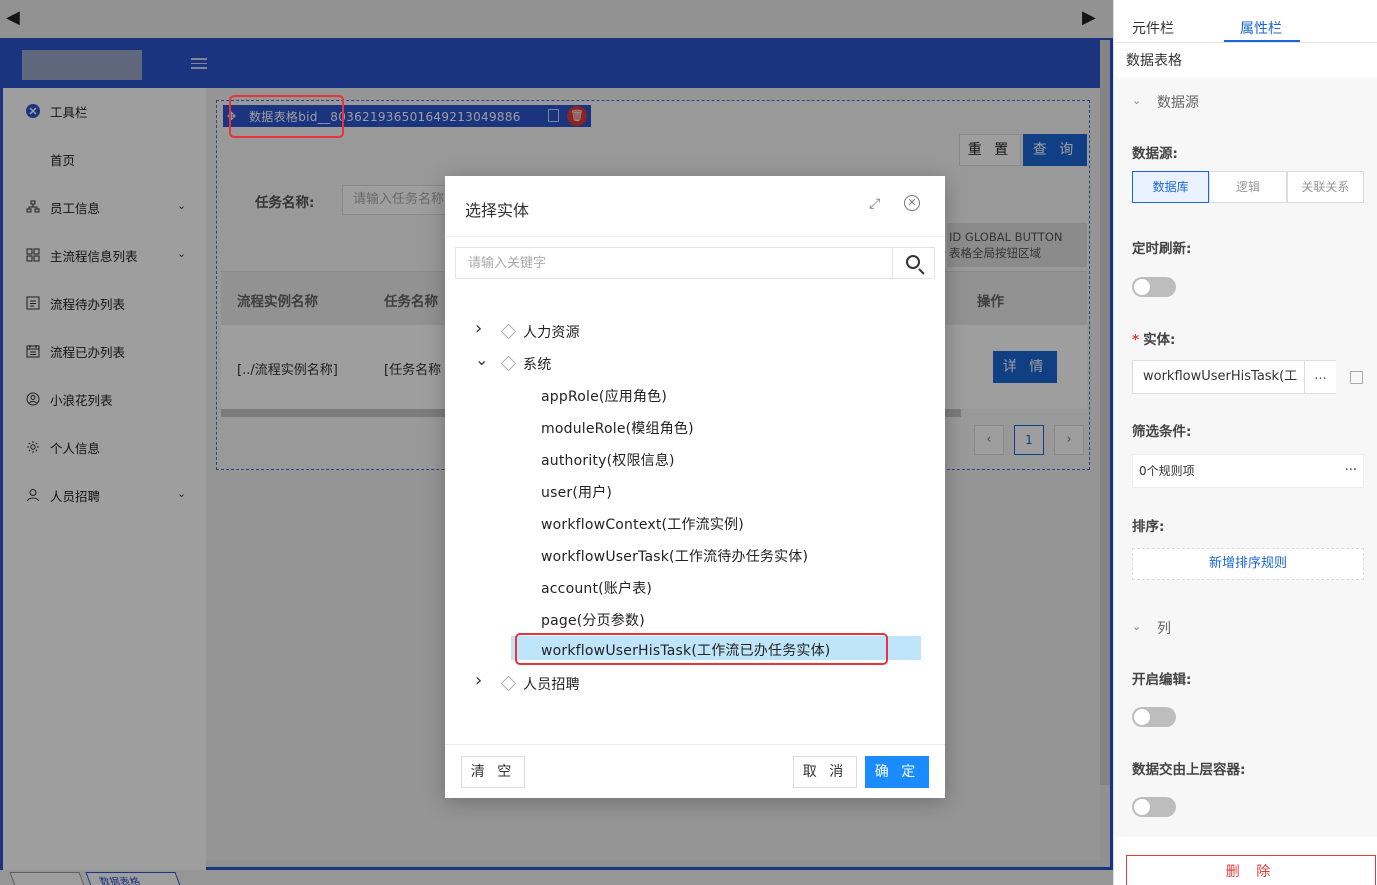 The width and height of the screenshot is (1377, 885). Describe the element at coordinates (695, 588) in the screenshot. I see `tree-entity-node: account(账户表)` at that location.